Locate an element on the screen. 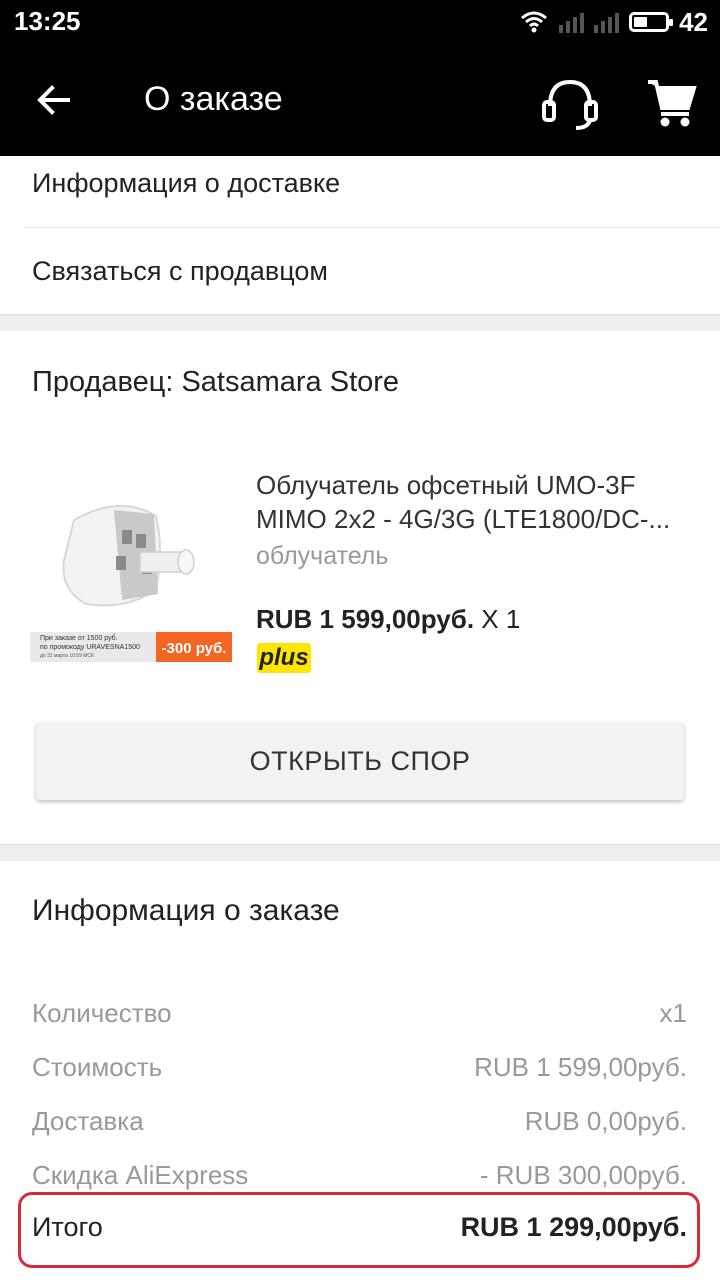 Image resolution: width=720 pixels, height=1280 pixels. promo-discount: -300 руб. is located at coordinates (194, 648).